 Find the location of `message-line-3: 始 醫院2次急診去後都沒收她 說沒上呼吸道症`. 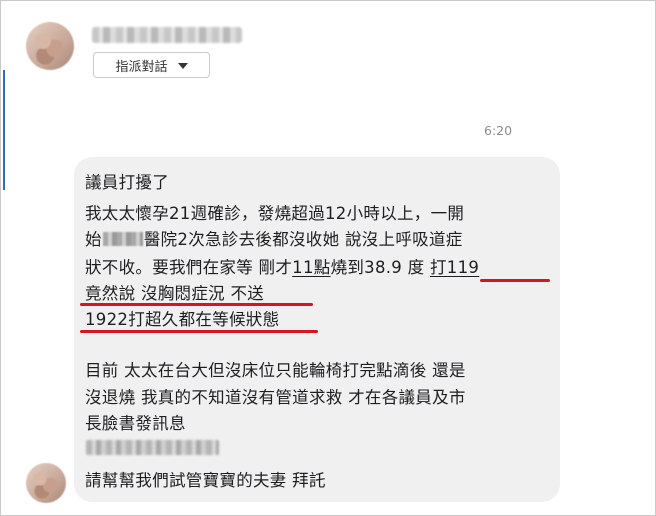

message-line-3: 始 醫院2次急診去後都沒收她 說沒上呼吸道症 is located at coordinates (274, 238).